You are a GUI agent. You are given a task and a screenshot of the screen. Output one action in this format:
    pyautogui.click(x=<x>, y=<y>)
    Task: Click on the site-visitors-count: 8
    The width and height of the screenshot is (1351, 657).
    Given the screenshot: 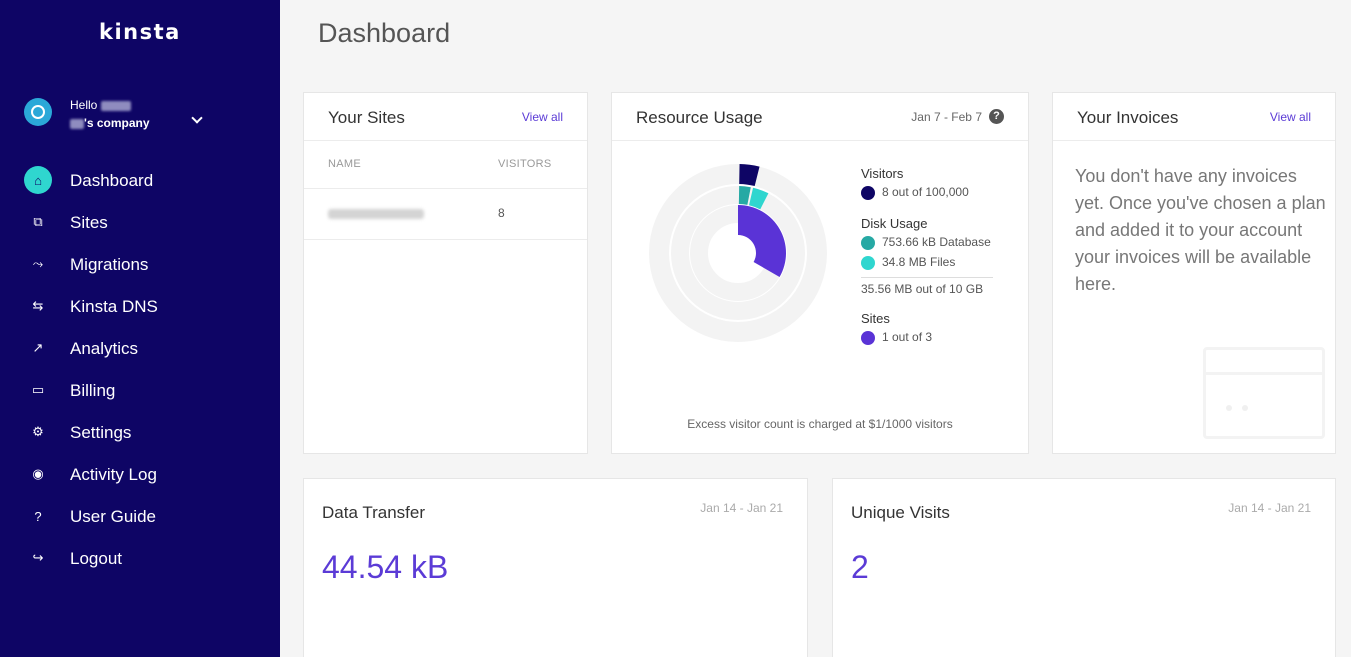 What is the action you would take?
    pyautogui.click(x=501, y=213)
    